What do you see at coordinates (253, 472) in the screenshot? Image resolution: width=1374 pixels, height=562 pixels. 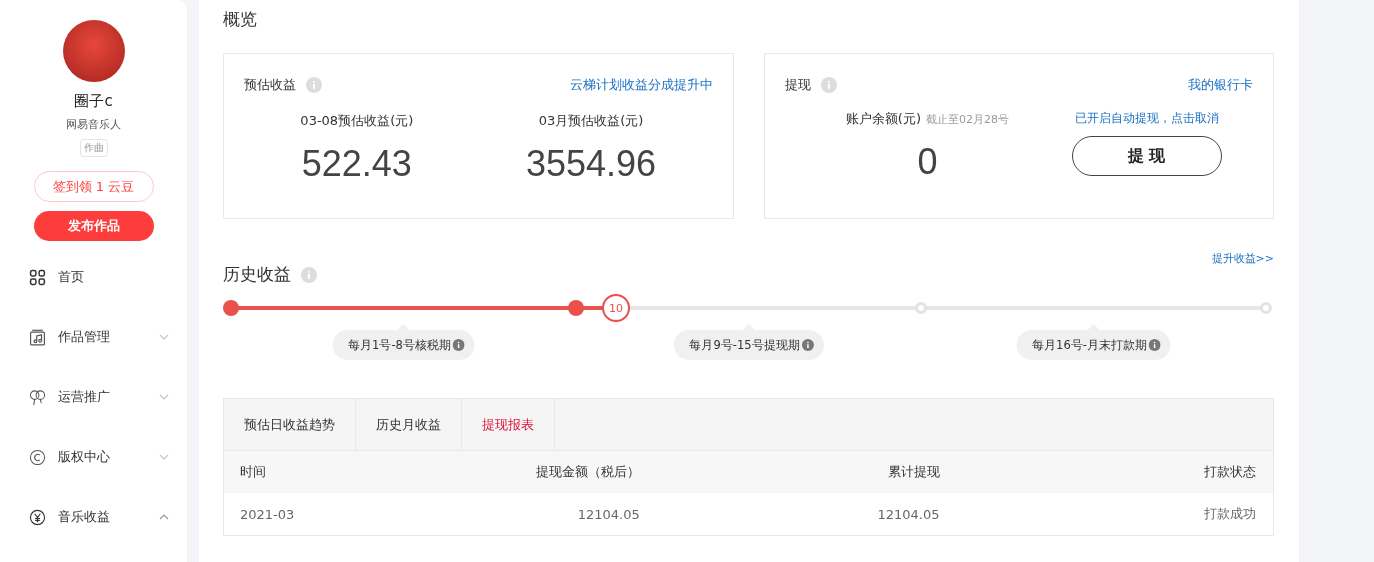 I see `column-header: 时间` at bounding box center [253, 472].